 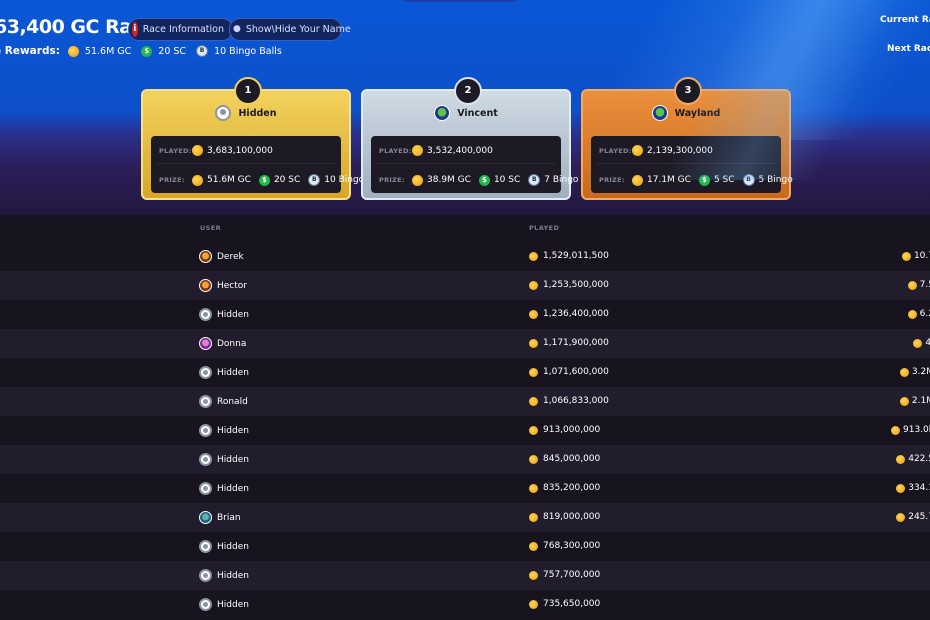 I want to click on prize-cell: 422.5, so click(x=913, y=459).